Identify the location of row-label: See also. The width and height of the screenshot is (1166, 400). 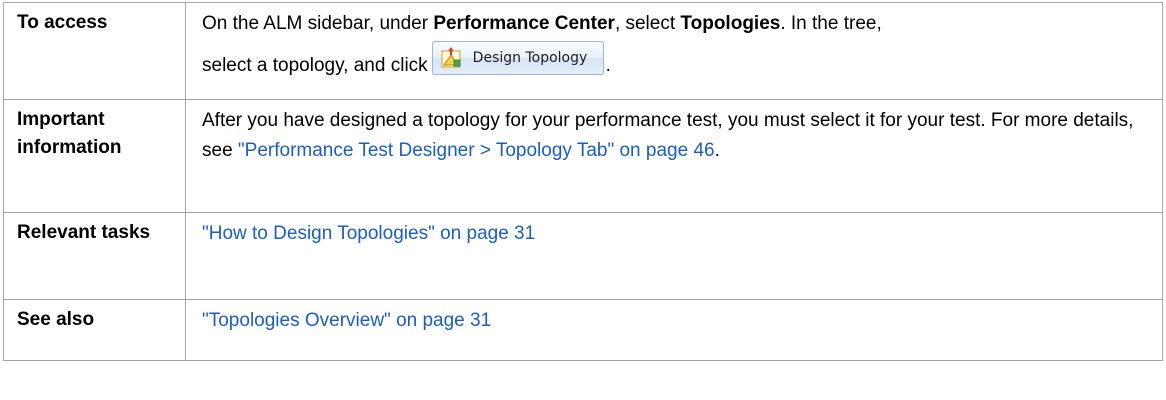
(94, 330).